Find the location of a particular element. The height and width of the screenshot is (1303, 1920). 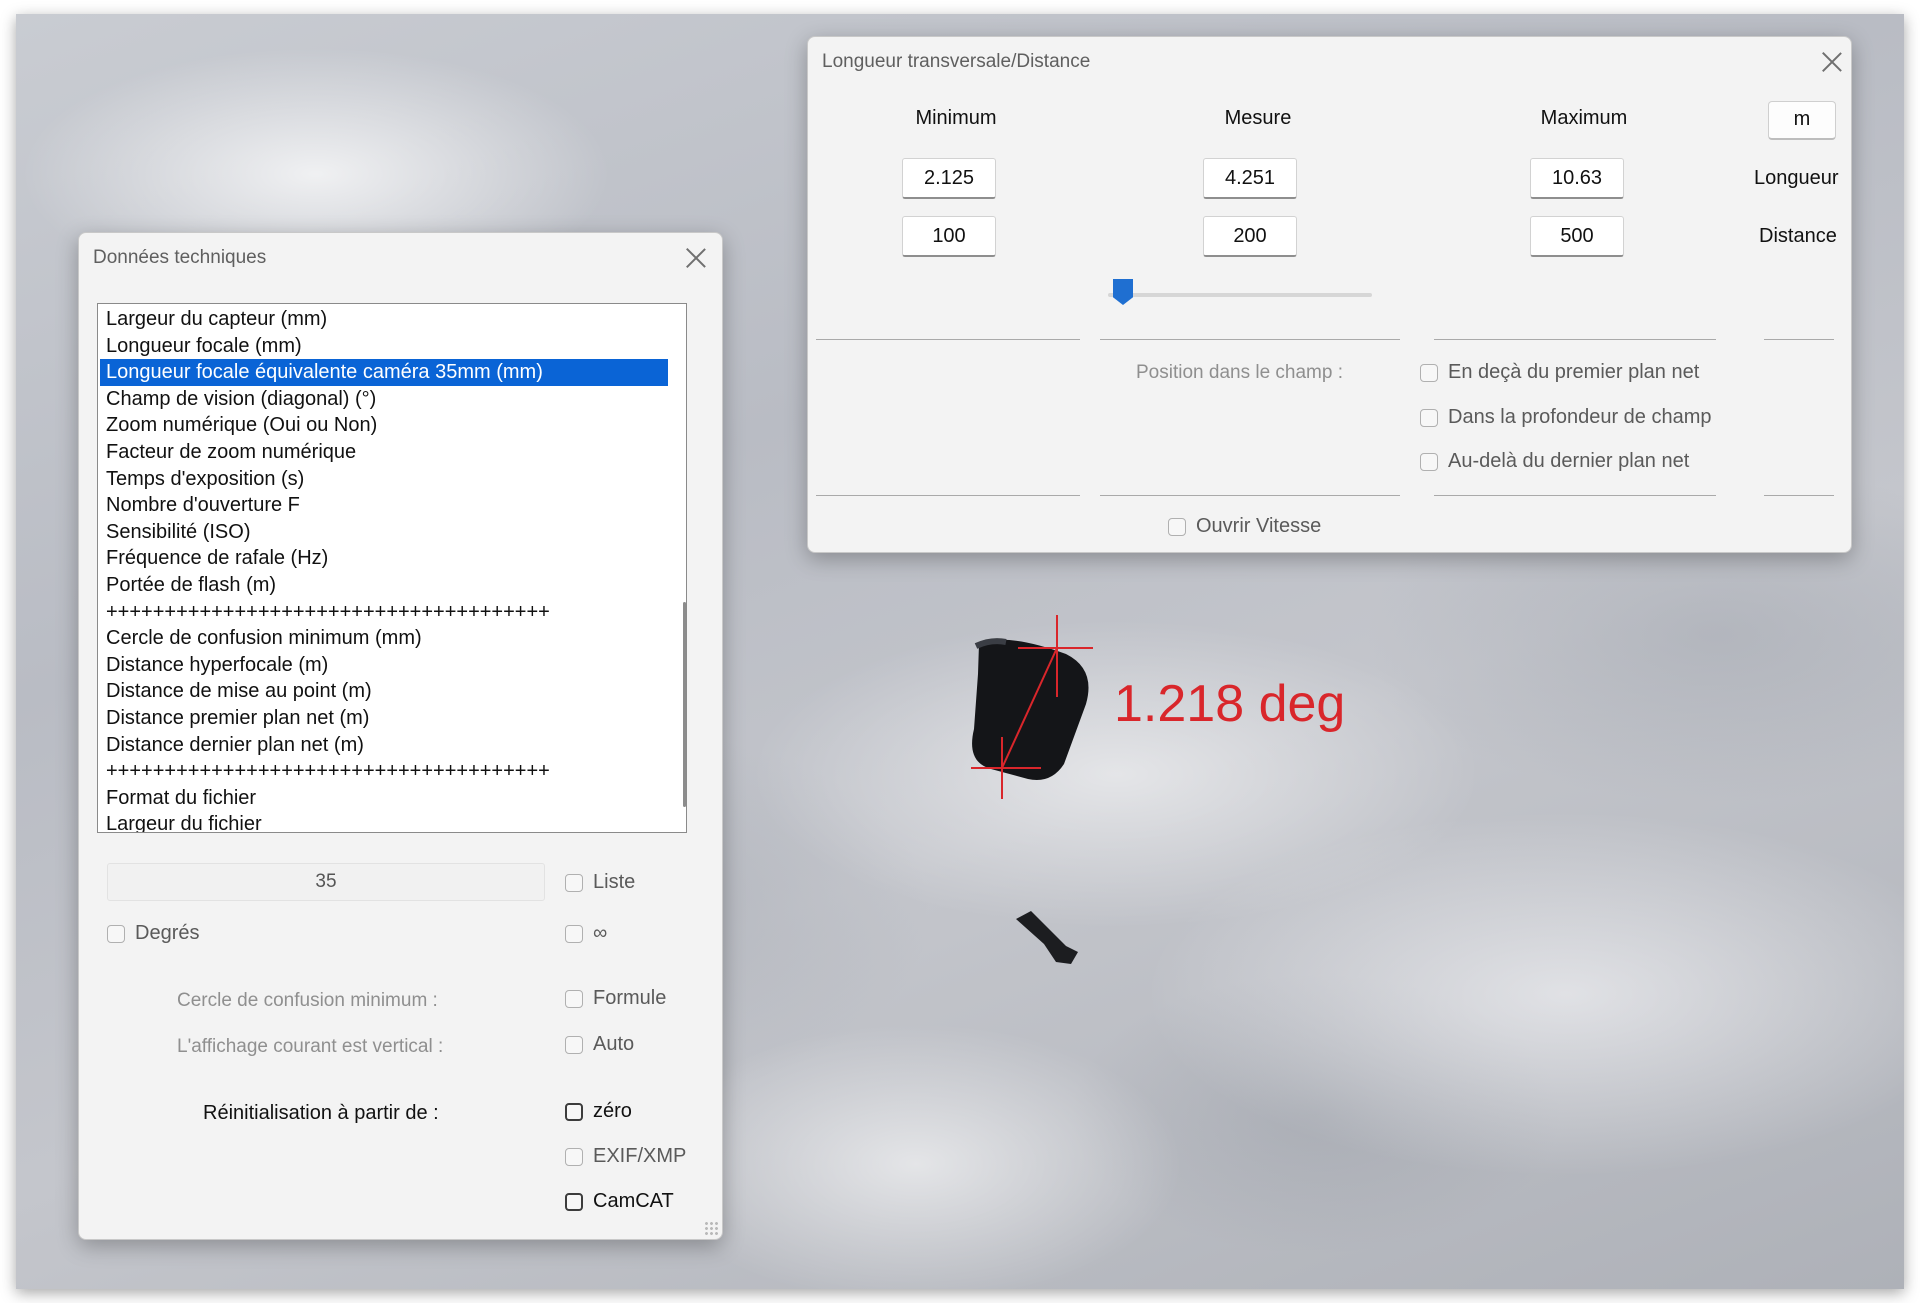

list-item: Distance dernier plan net (m) is located at coordinates (384, 745).